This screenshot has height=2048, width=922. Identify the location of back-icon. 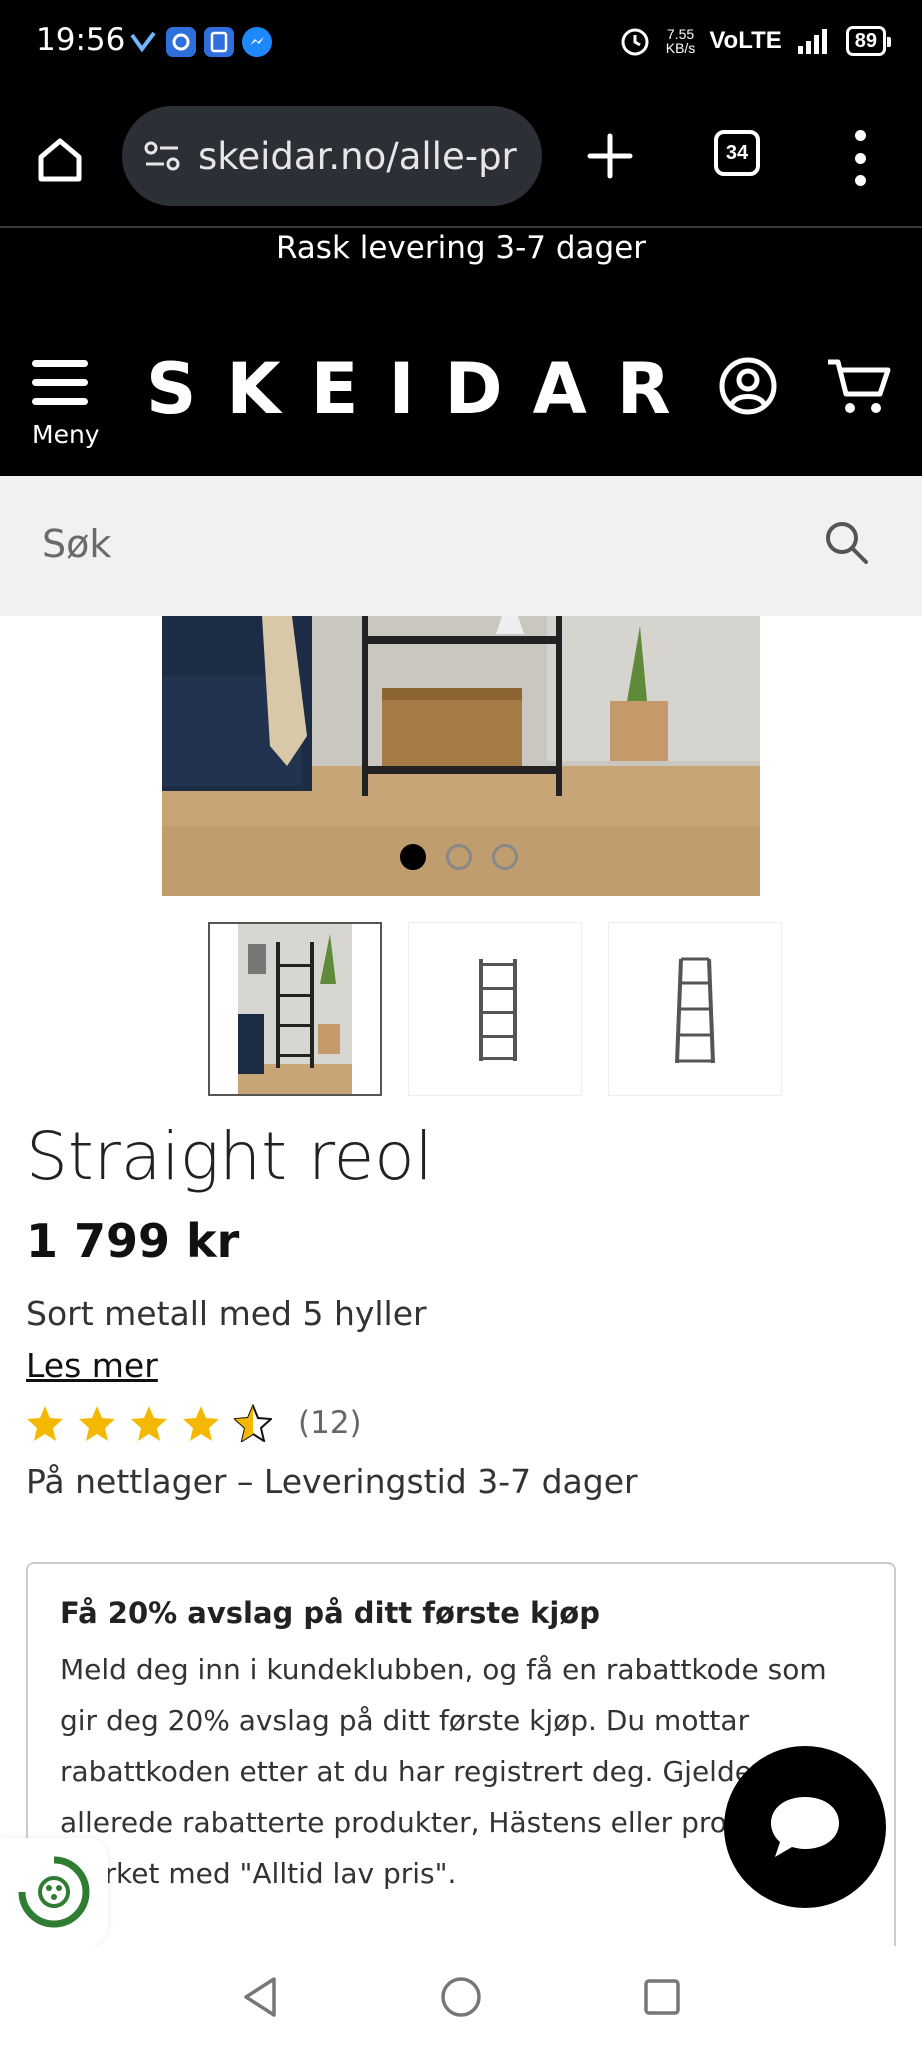
(260, 1997).